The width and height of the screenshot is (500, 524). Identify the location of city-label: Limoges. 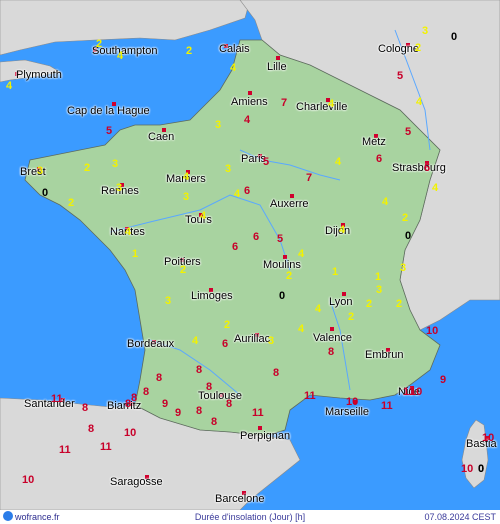
(212, 296).